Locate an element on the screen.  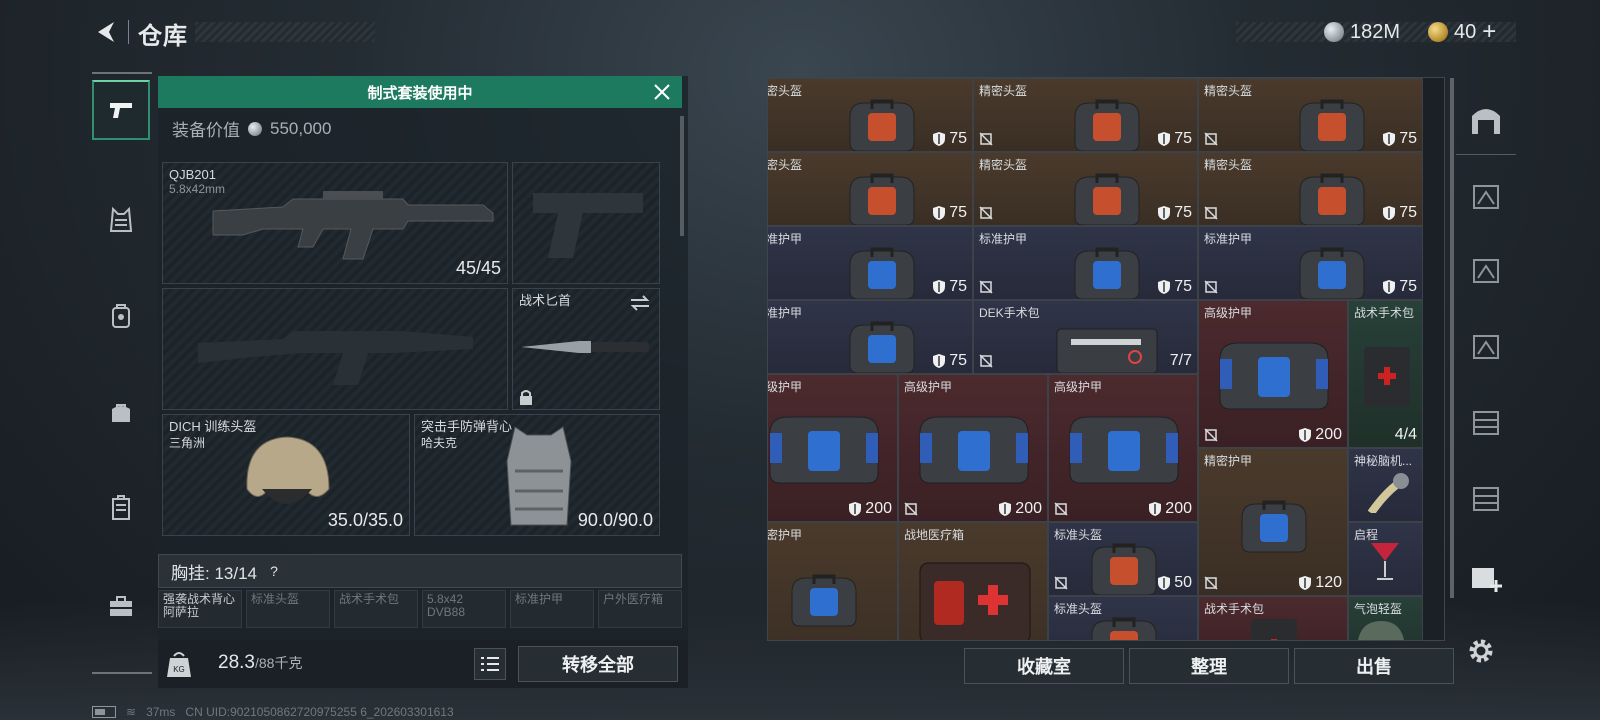
storage-item-label: 战术手术包 is located at coordinates (1384, 313).